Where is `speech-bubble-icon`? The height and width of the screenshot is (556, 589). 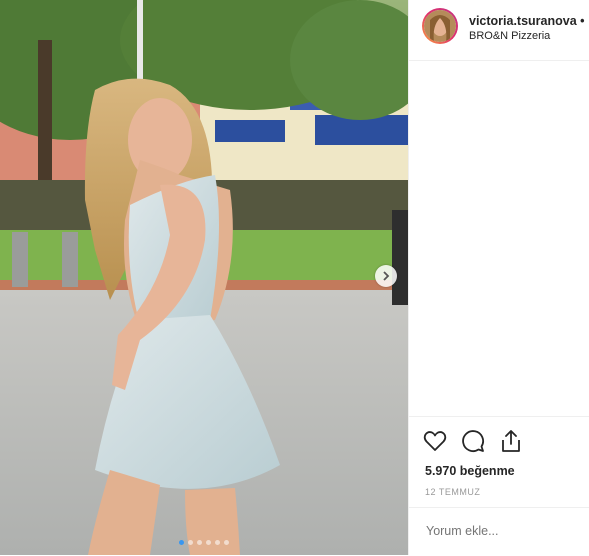 speech-bubble-icon is located at coordinates (473, 441).